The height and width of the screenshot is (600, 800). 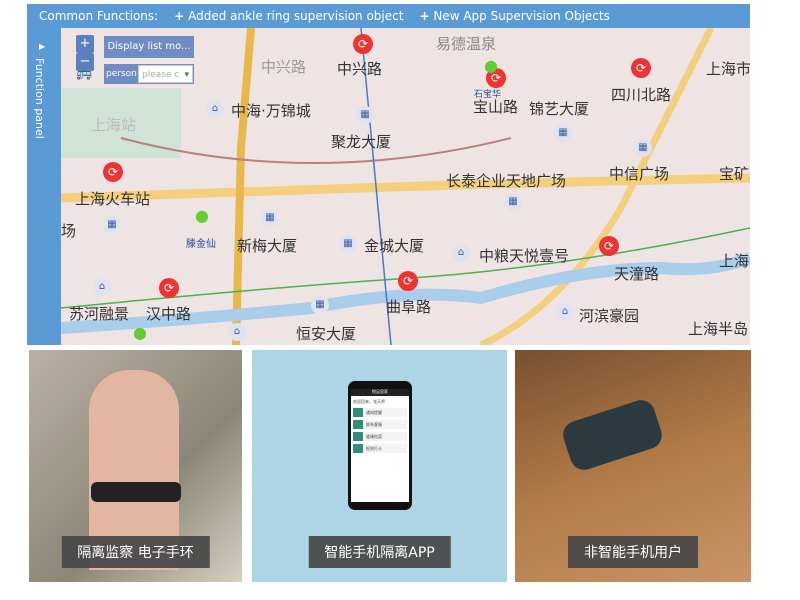 What do you see at coordinates (641, 95) in the screenshot?
I see `map-label: 四川北路` at bounding box center [641, 95].